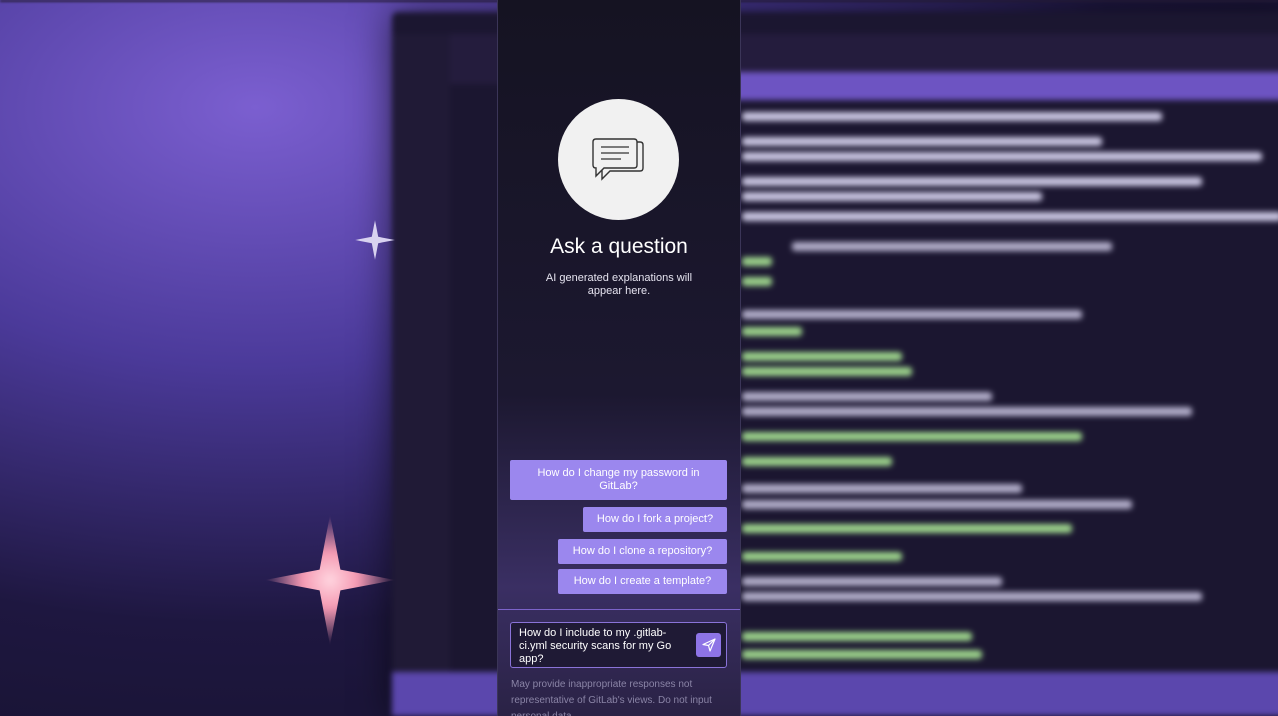 Image resolution: width=1278 pixels, height=716 pixels. I want to click on suggestion-button: How do I create a template?, so click(642, 581).